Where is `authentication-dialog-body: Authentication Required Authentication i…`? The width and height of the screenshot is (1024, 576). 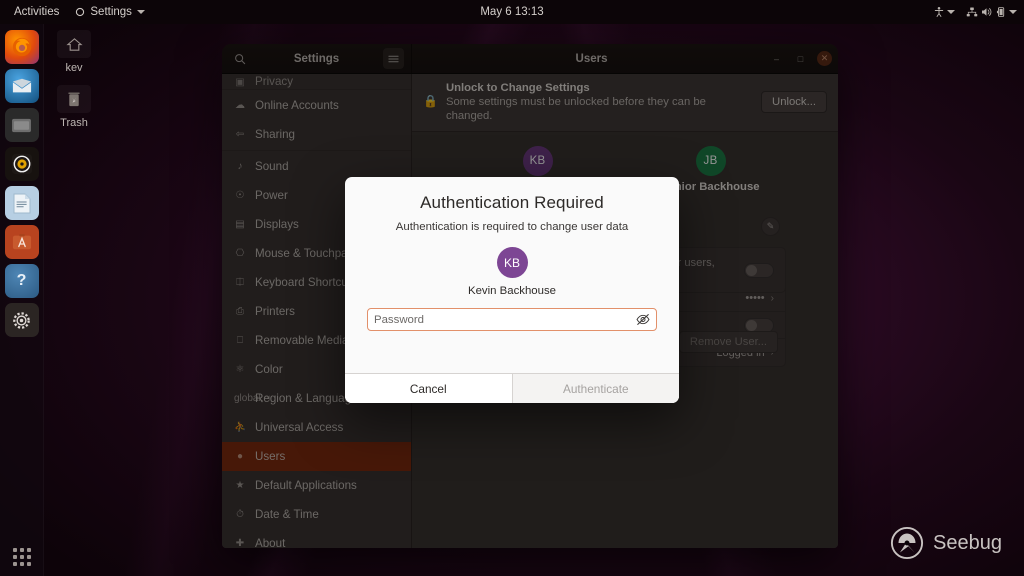 authentication-dialog-body: Authentication Required Authentication i… is located at coordinates (512, 275).